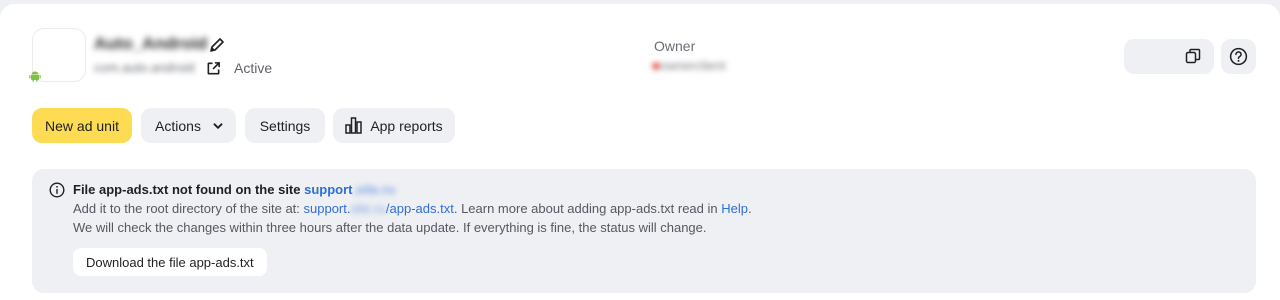 This screenshot has height=300, width=1280. I want to click on app-ads-txt-link: support.site.ru/app-ads.txt, so click(379, 208).